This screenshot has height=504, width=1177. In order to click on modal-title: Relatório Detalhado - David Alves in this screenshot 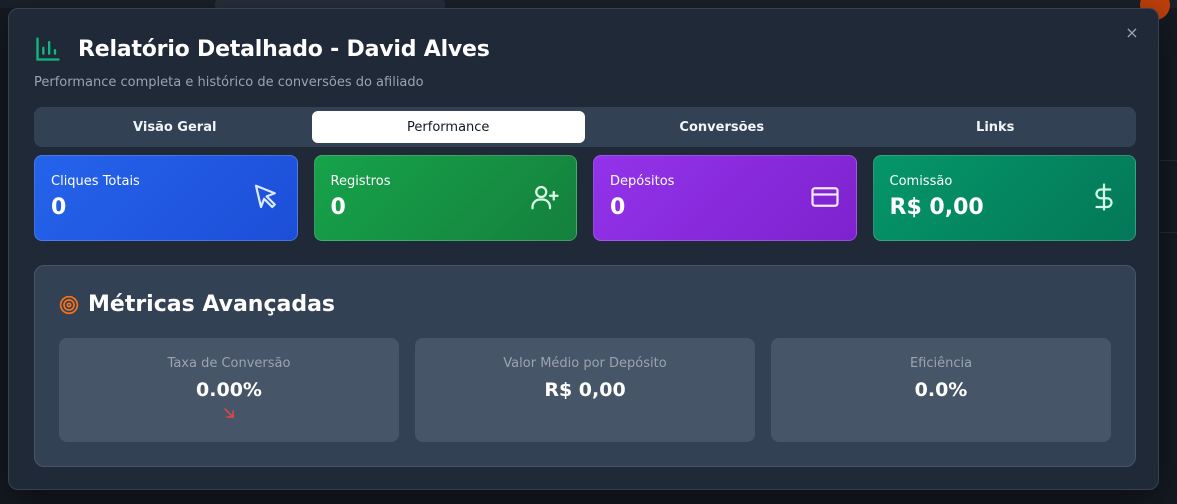, I will do `click(284, 49)`.